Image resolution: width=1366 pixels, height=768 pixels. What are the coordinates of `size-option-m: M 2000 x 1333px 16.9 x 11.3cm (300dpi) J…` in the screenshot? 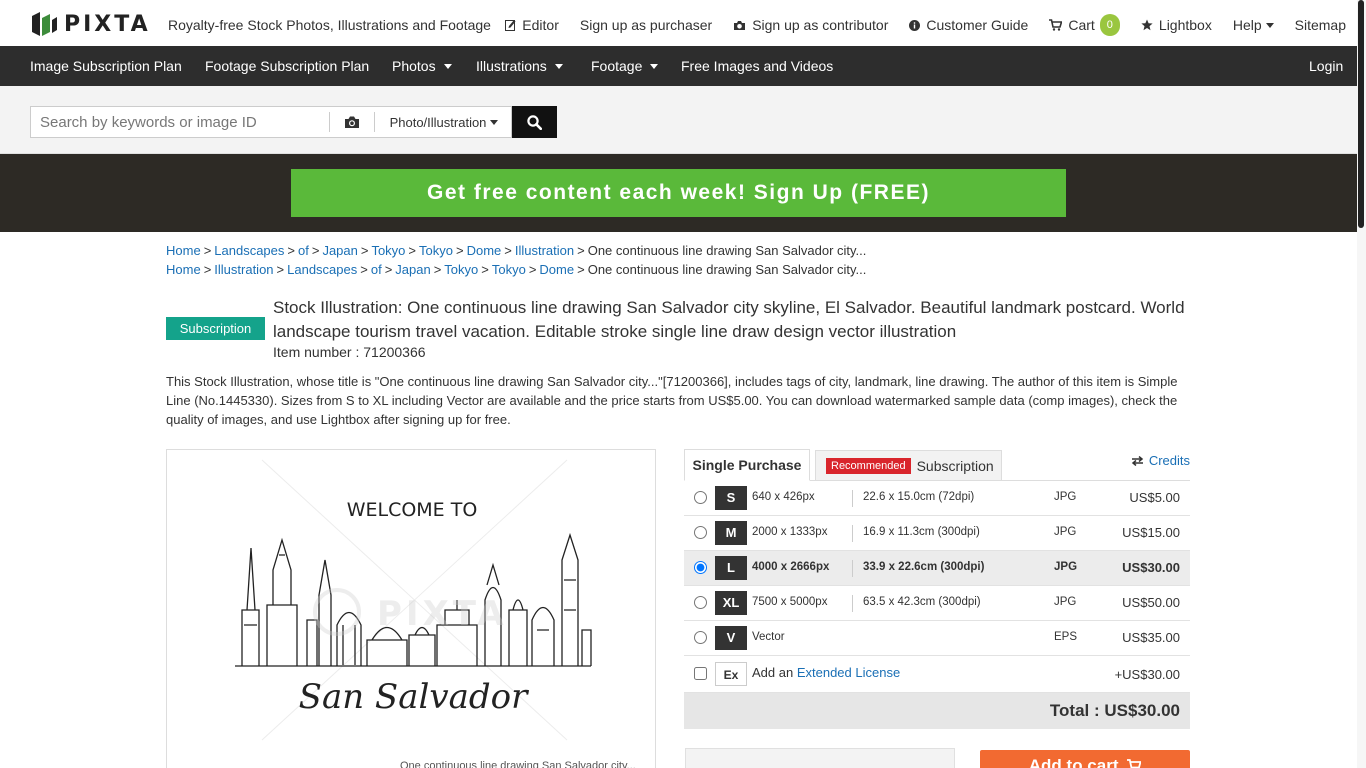 It's located at (937, 533).